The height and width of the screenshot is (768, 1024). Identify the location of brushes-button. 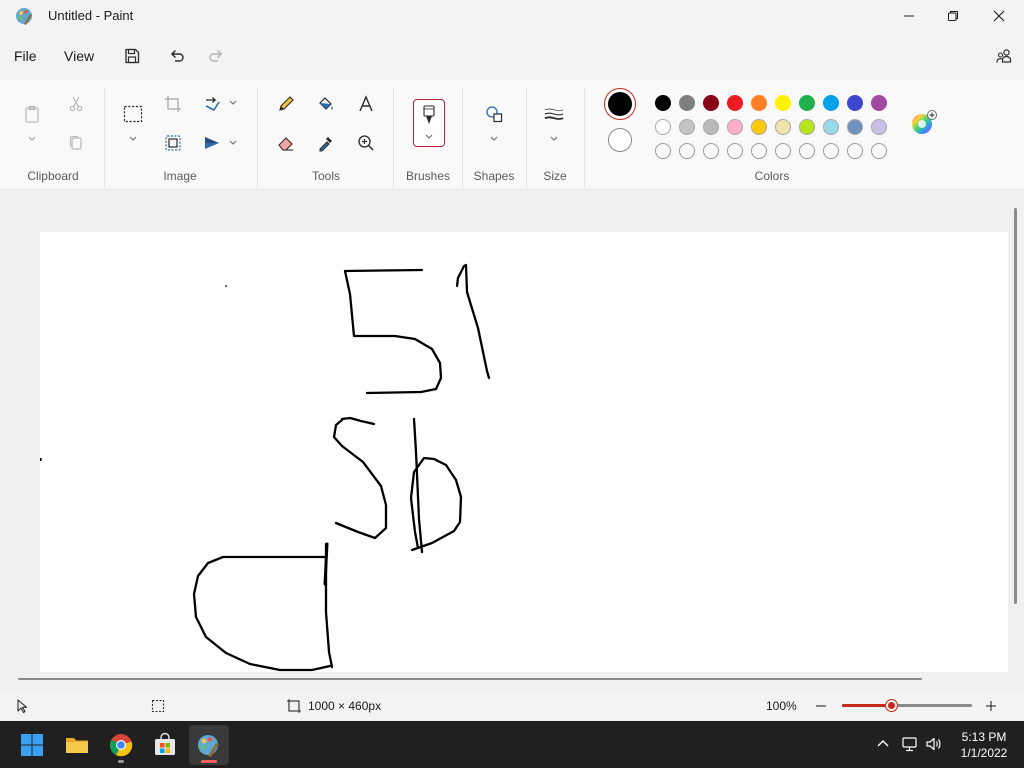
(429, 123).